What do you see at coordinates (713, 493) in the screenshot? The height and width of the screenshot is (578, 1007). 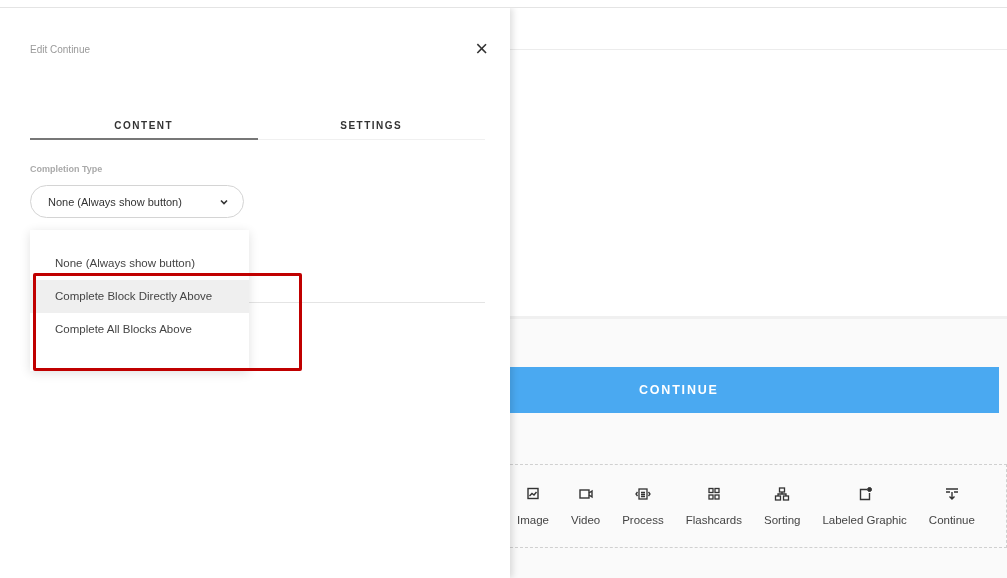 I see `grid-icon` at bounding box center [713, 493].